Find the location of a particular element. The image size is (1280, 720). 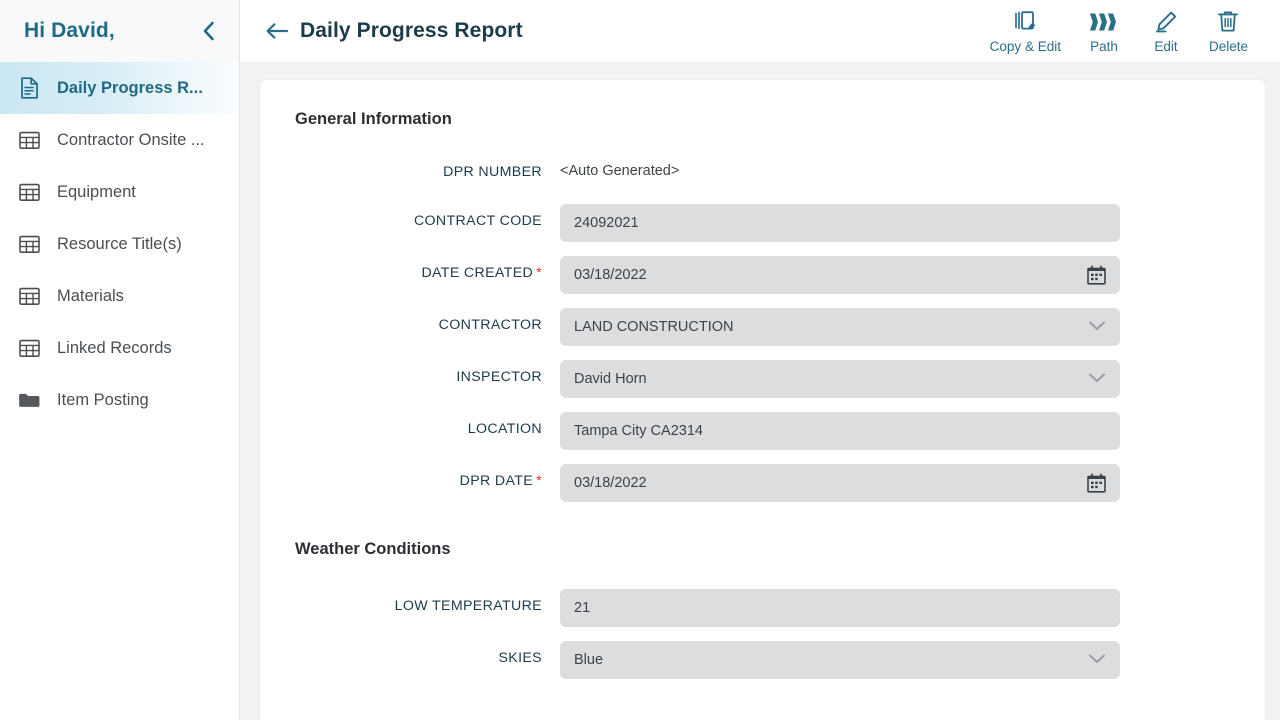

dpr-date-input: 03/18/2022 is located at coordinates (840, 483).